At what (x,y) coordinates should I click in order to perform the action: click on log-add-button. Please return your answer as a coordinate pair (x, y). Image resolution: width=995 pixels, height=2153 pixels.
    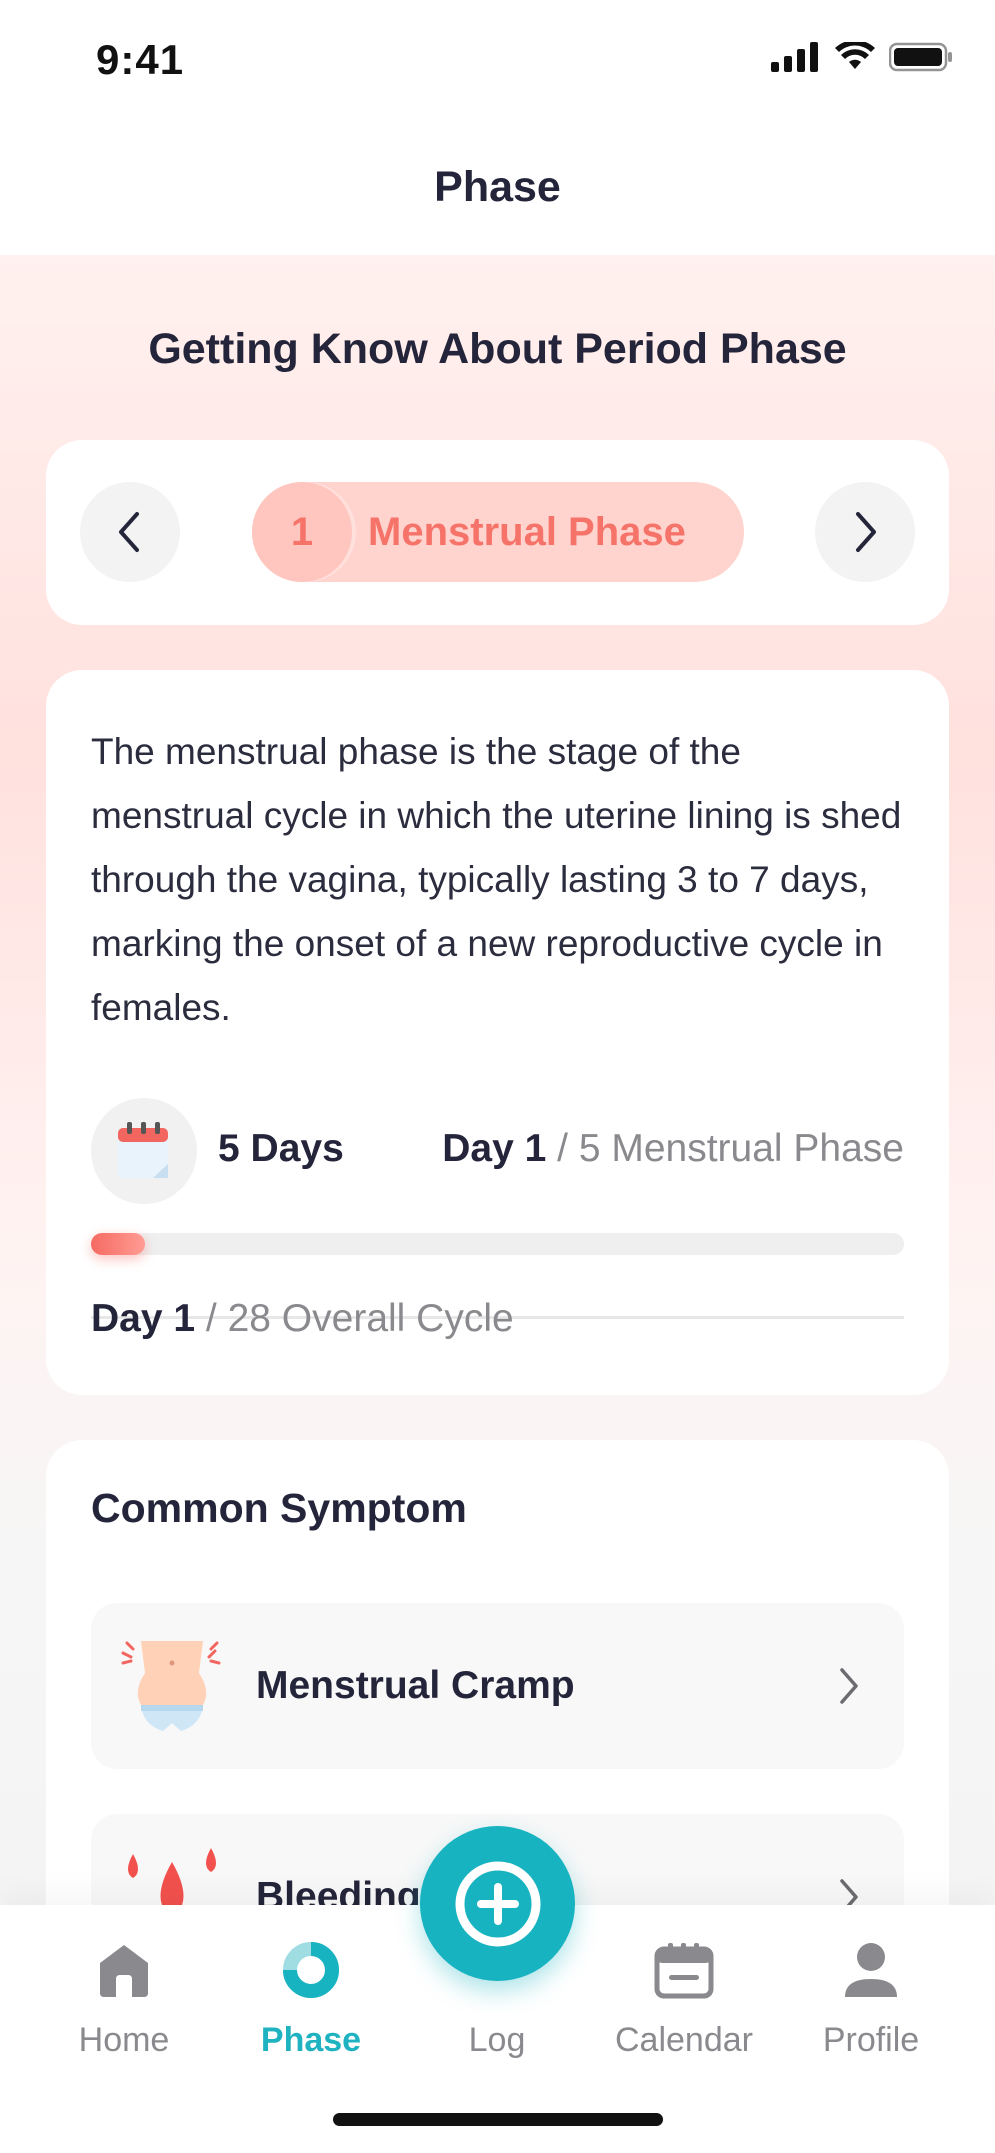
    Looking at the image, I should click on (497, 1903).